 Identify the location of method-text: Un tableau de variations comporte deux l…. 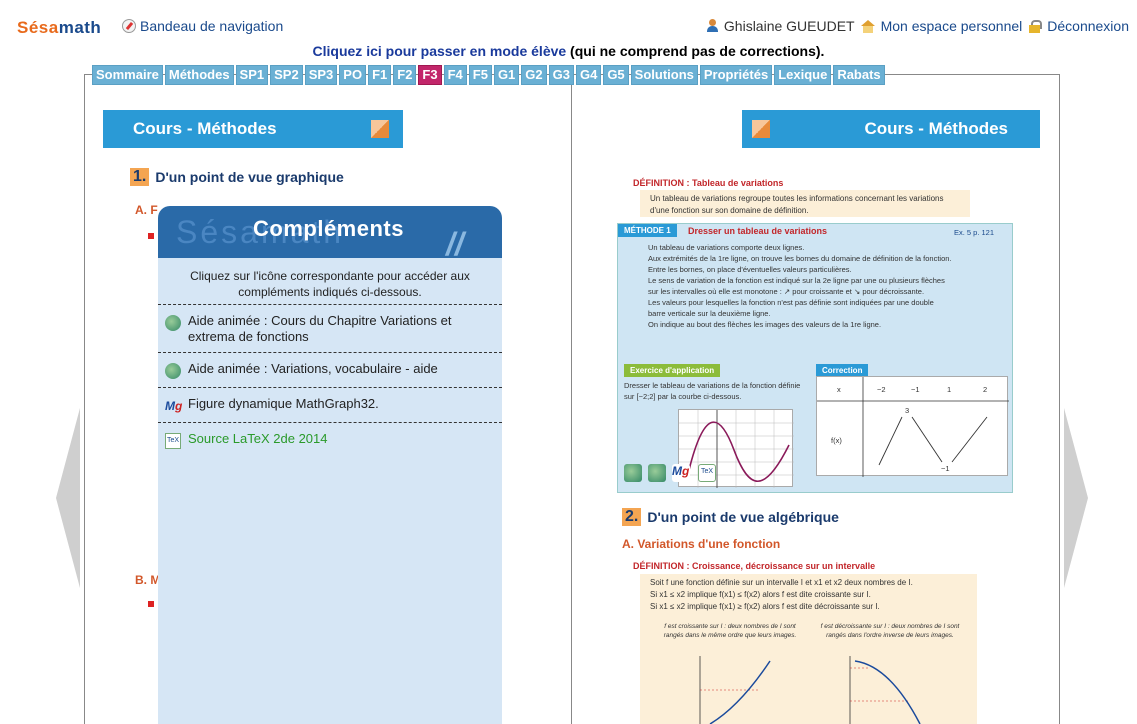
(800, 286).